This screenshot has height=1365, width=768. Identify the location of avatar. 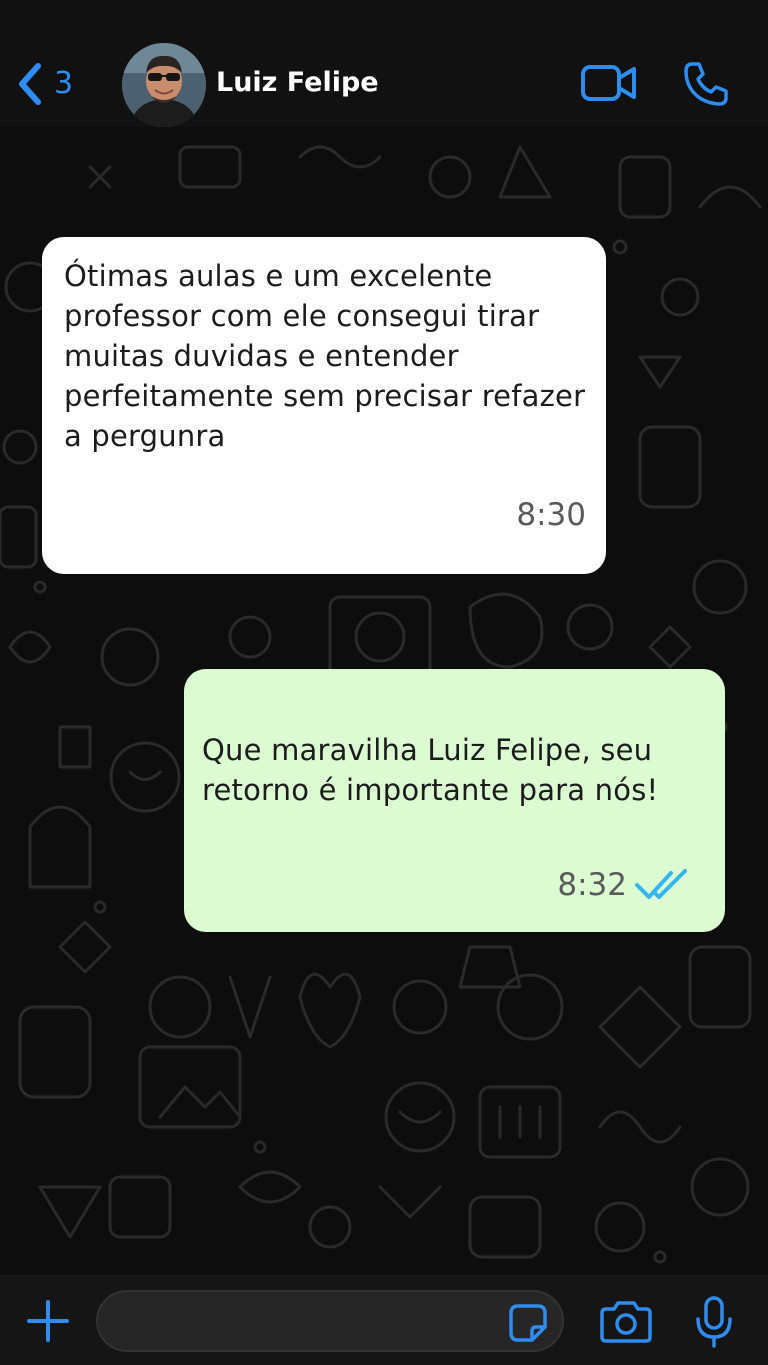
(164, 85).